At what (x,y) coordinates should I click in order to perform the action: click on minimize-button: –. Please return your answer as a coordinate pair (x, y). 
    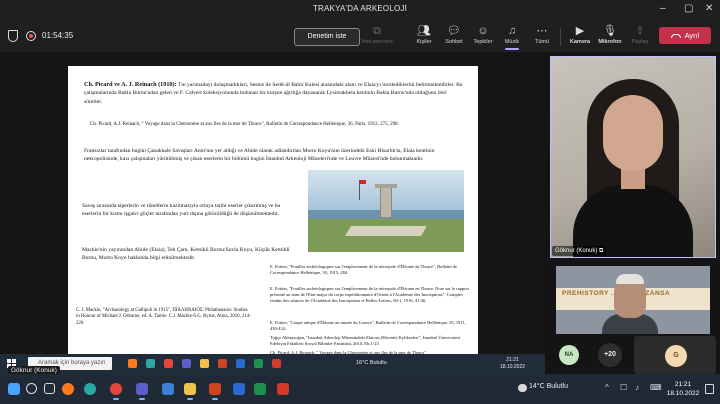
    Looking at the image, I should click on (663, 9).